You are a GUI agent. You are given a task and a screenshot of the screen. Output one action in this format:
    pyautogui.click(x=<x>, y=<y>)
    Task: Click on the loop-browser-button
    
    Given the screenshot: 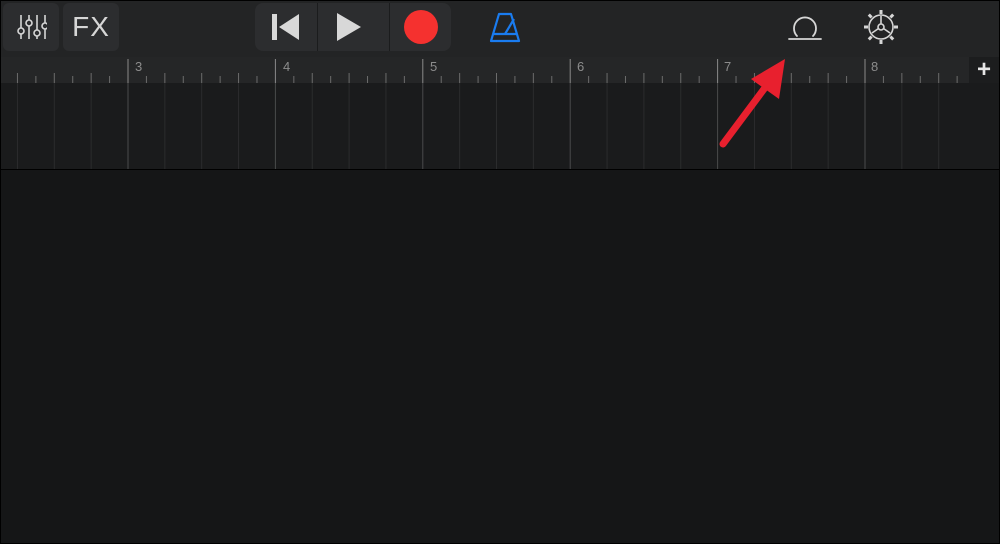 What is the action you would take?
    pyautogui.click(x=805, y=27)
    